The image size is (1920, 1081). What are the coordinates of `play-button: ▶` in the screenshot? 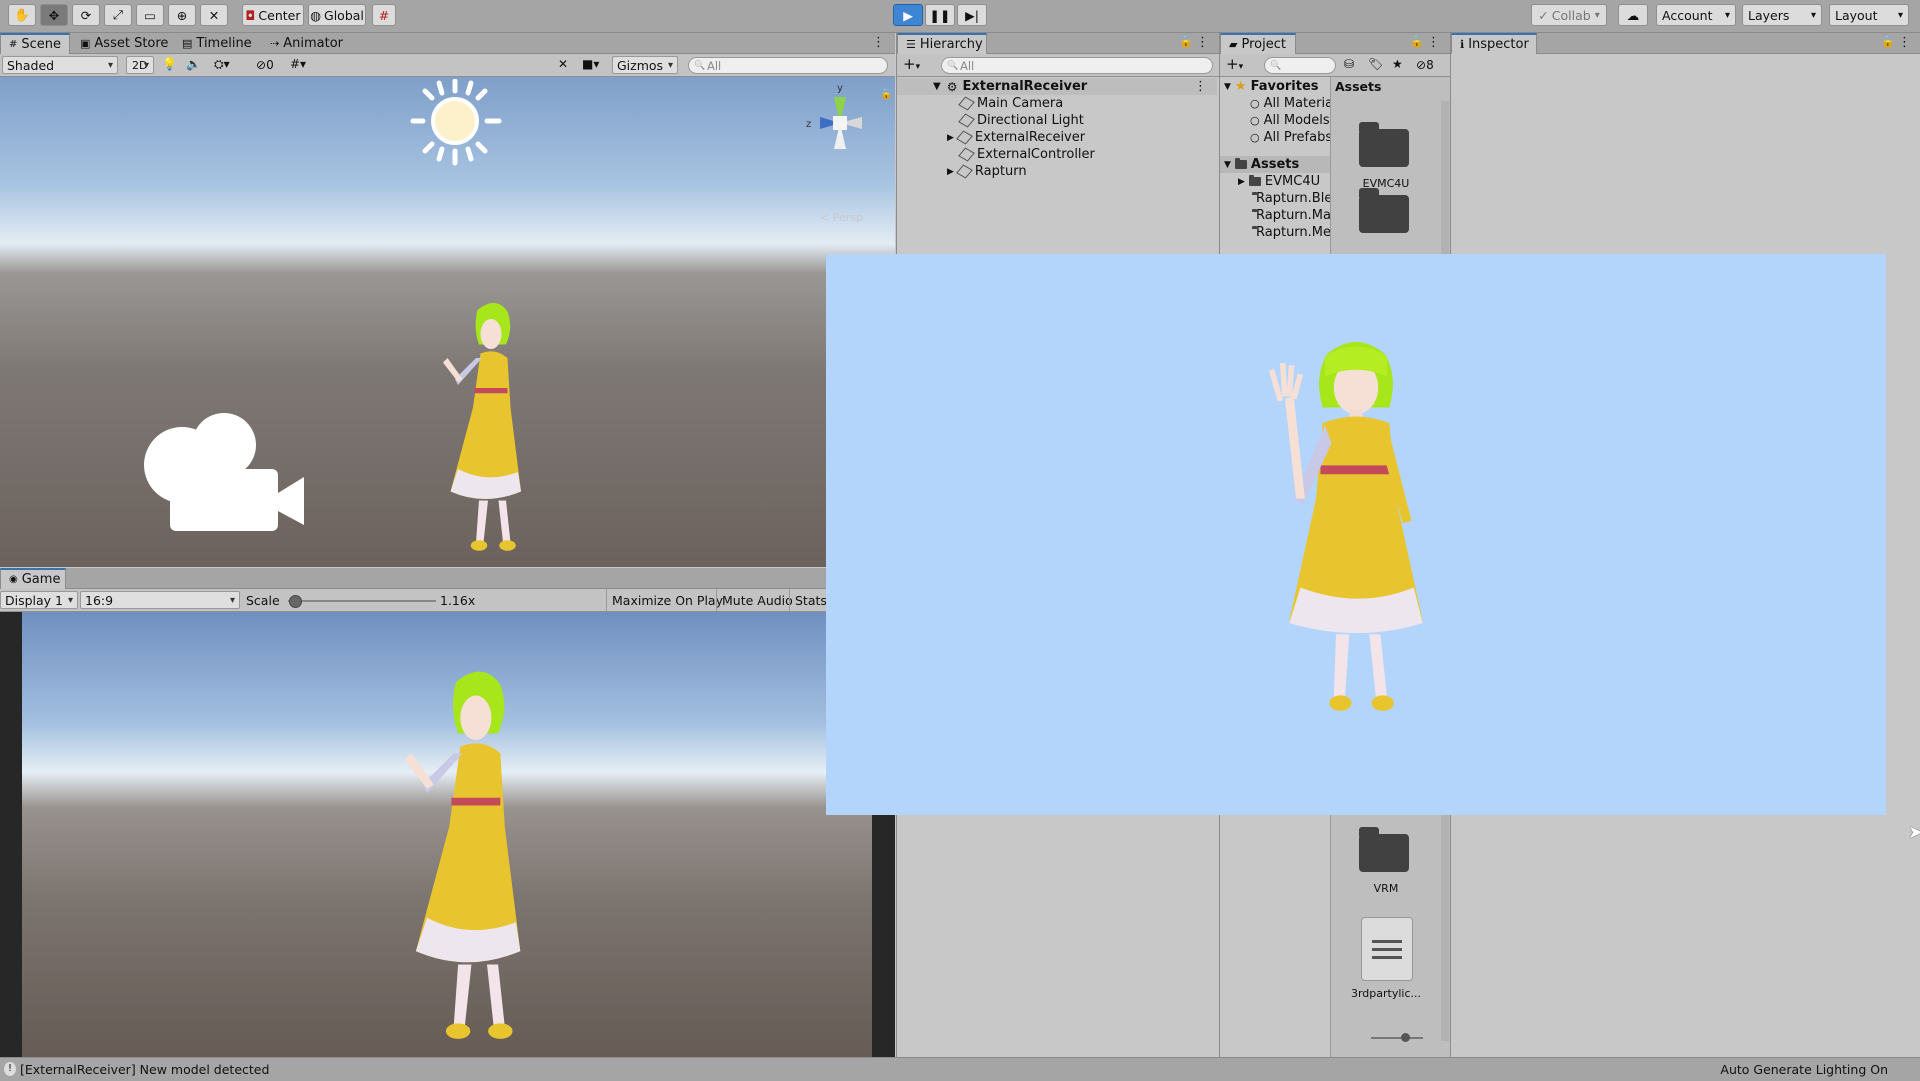 It's located at (908, 15).